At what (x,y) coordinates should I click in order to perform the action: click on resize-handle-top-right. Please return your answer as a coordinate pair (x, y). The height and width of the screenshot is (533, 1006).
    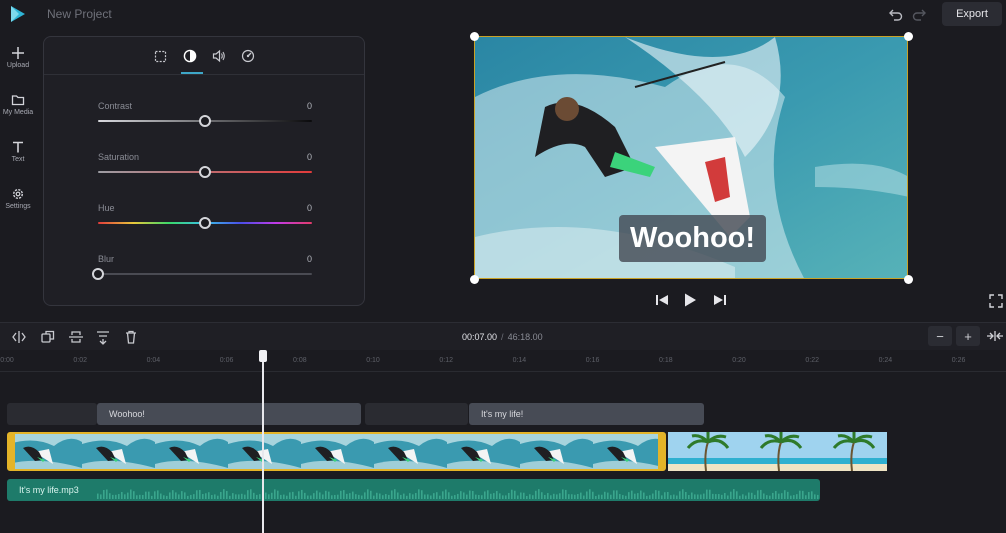
    Looking at the image, I should click on (908, 36).